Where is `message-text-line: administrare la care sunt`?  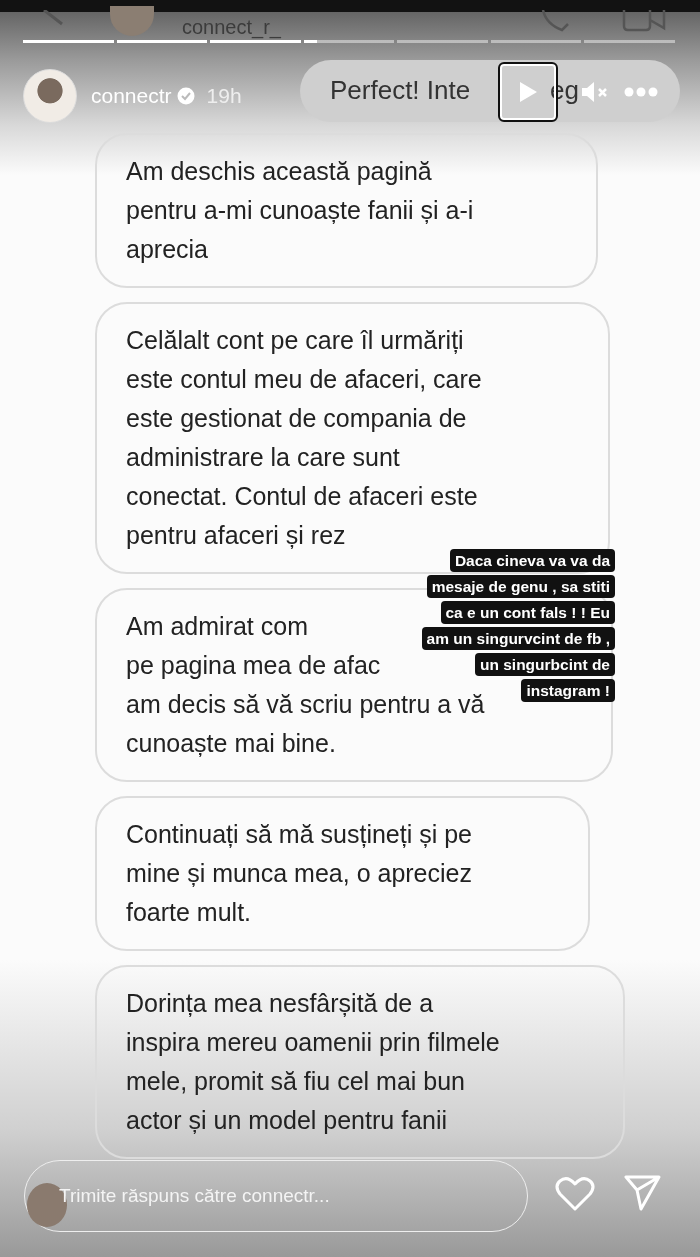 message-text-line: administrare la care sunt is located at coordinates (263, 457).